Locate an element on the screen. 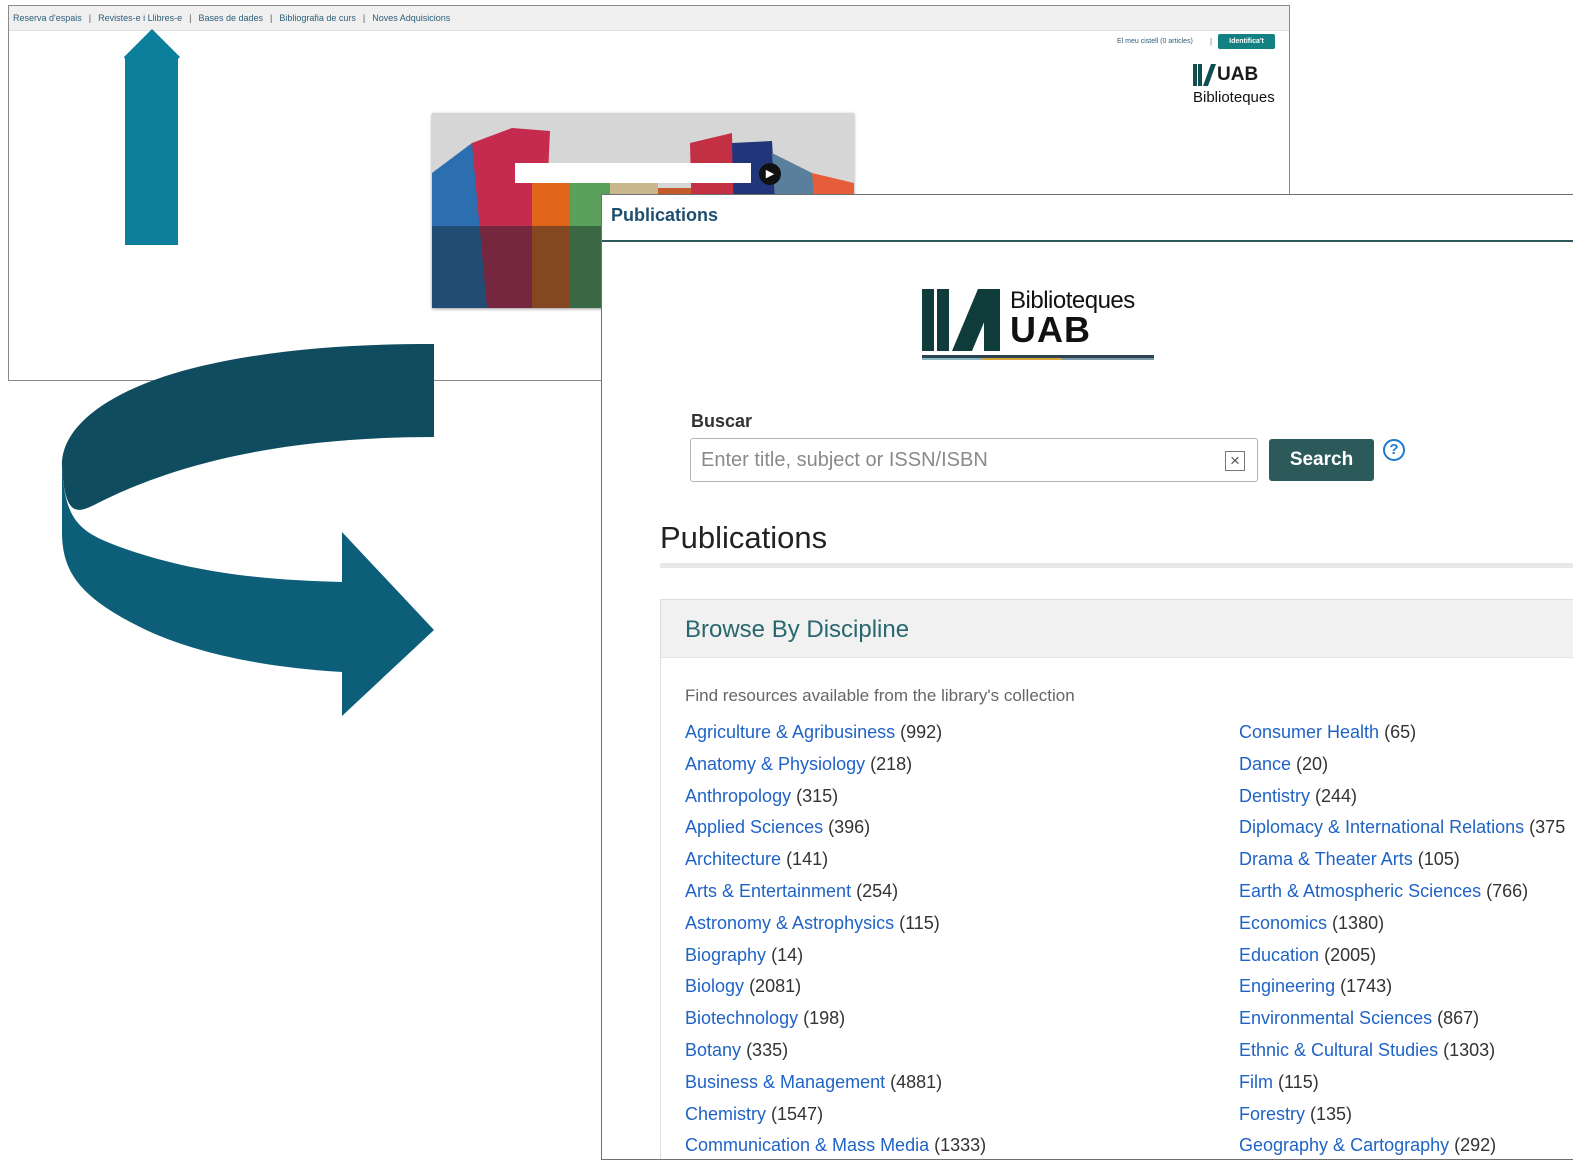 This screenshot has height=1160, width=1573. list-item: Drama & Theater Arts (105) is located at coordinates (1402, 865).